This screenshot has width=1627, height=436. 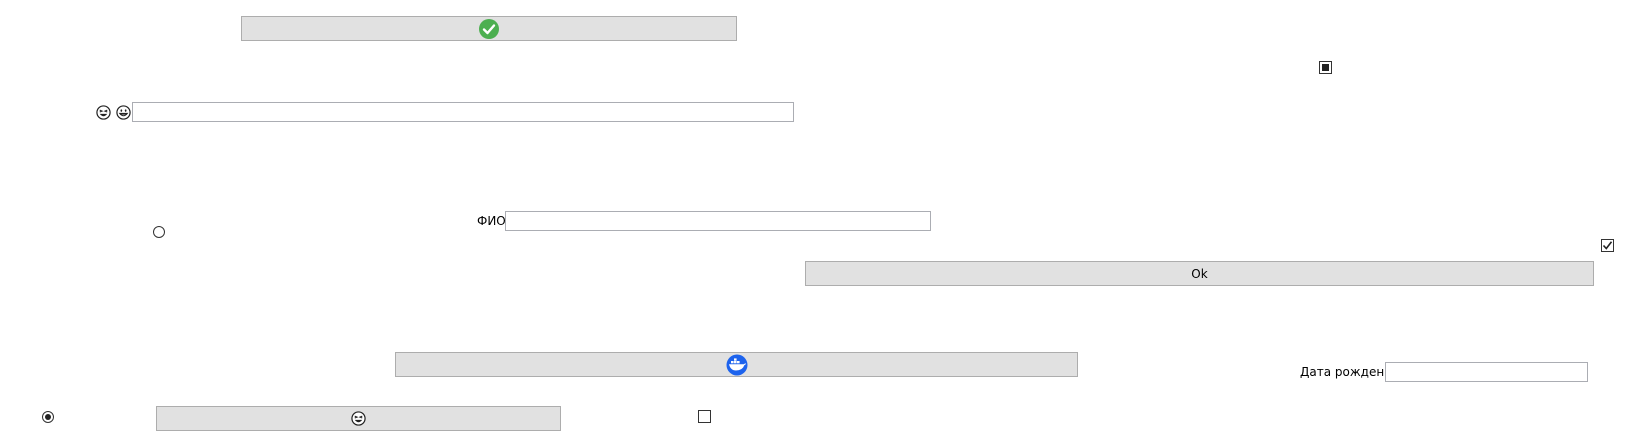 I want to click on unchecked-checkbox, so click(x=704, y=416).